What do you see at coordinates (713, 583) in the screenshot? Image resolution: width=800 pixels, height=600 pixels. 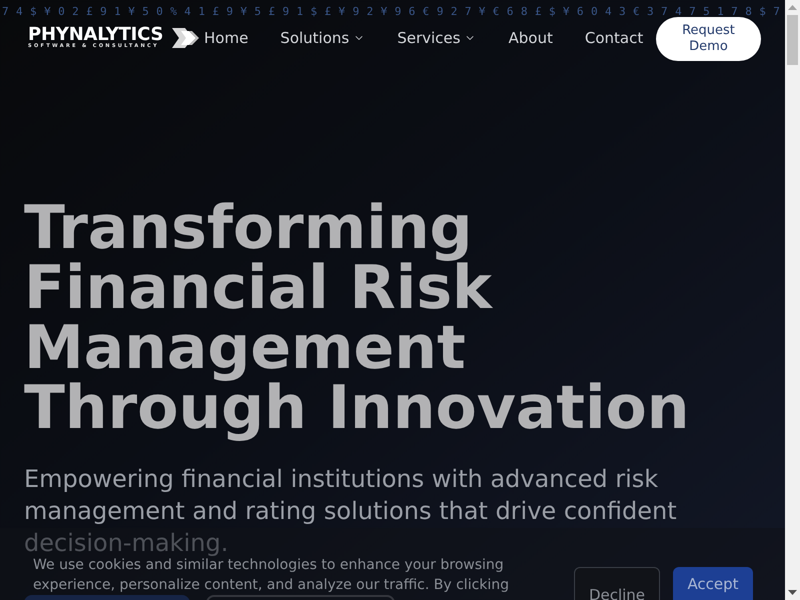 I see `accept-button: Accept` at bounding box center [713, 583].